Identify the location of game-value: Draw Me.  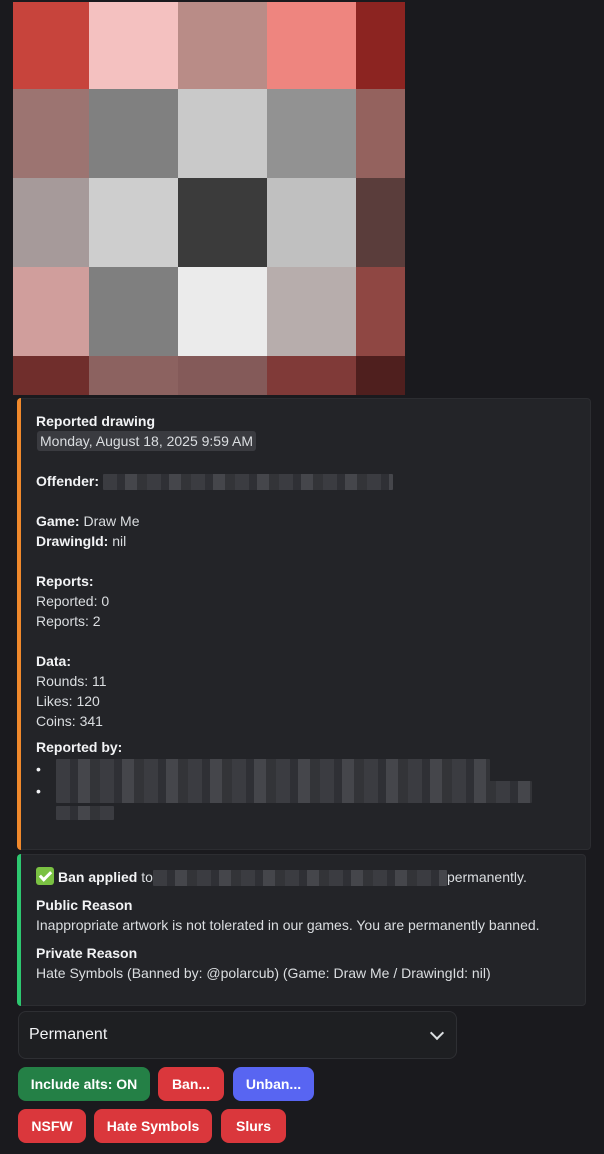
(109, 521).